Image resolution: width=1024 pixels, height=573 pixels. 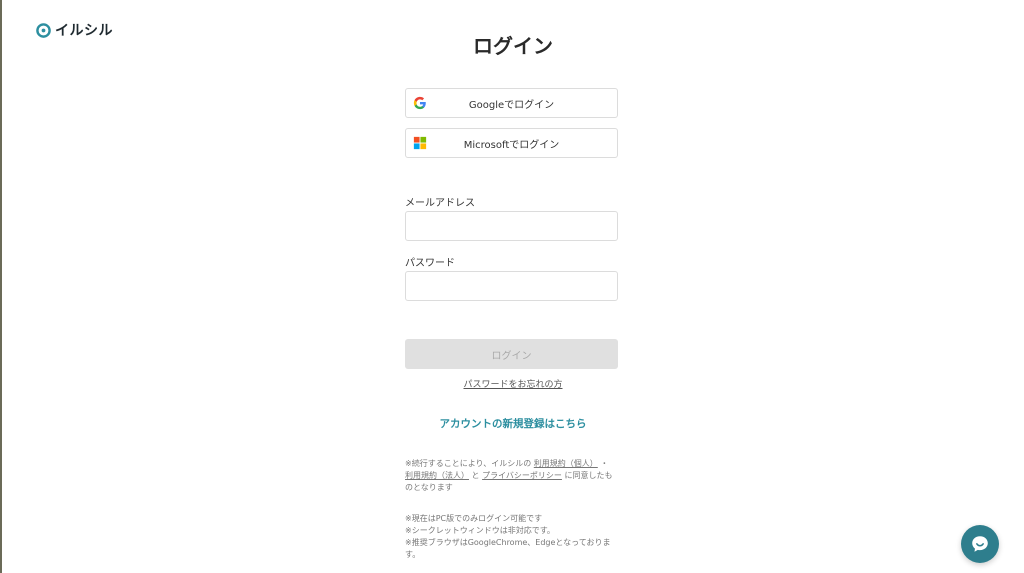 I want to click on microsoft-login-label: Microsoftでログイン, so click(x=511, y=145).